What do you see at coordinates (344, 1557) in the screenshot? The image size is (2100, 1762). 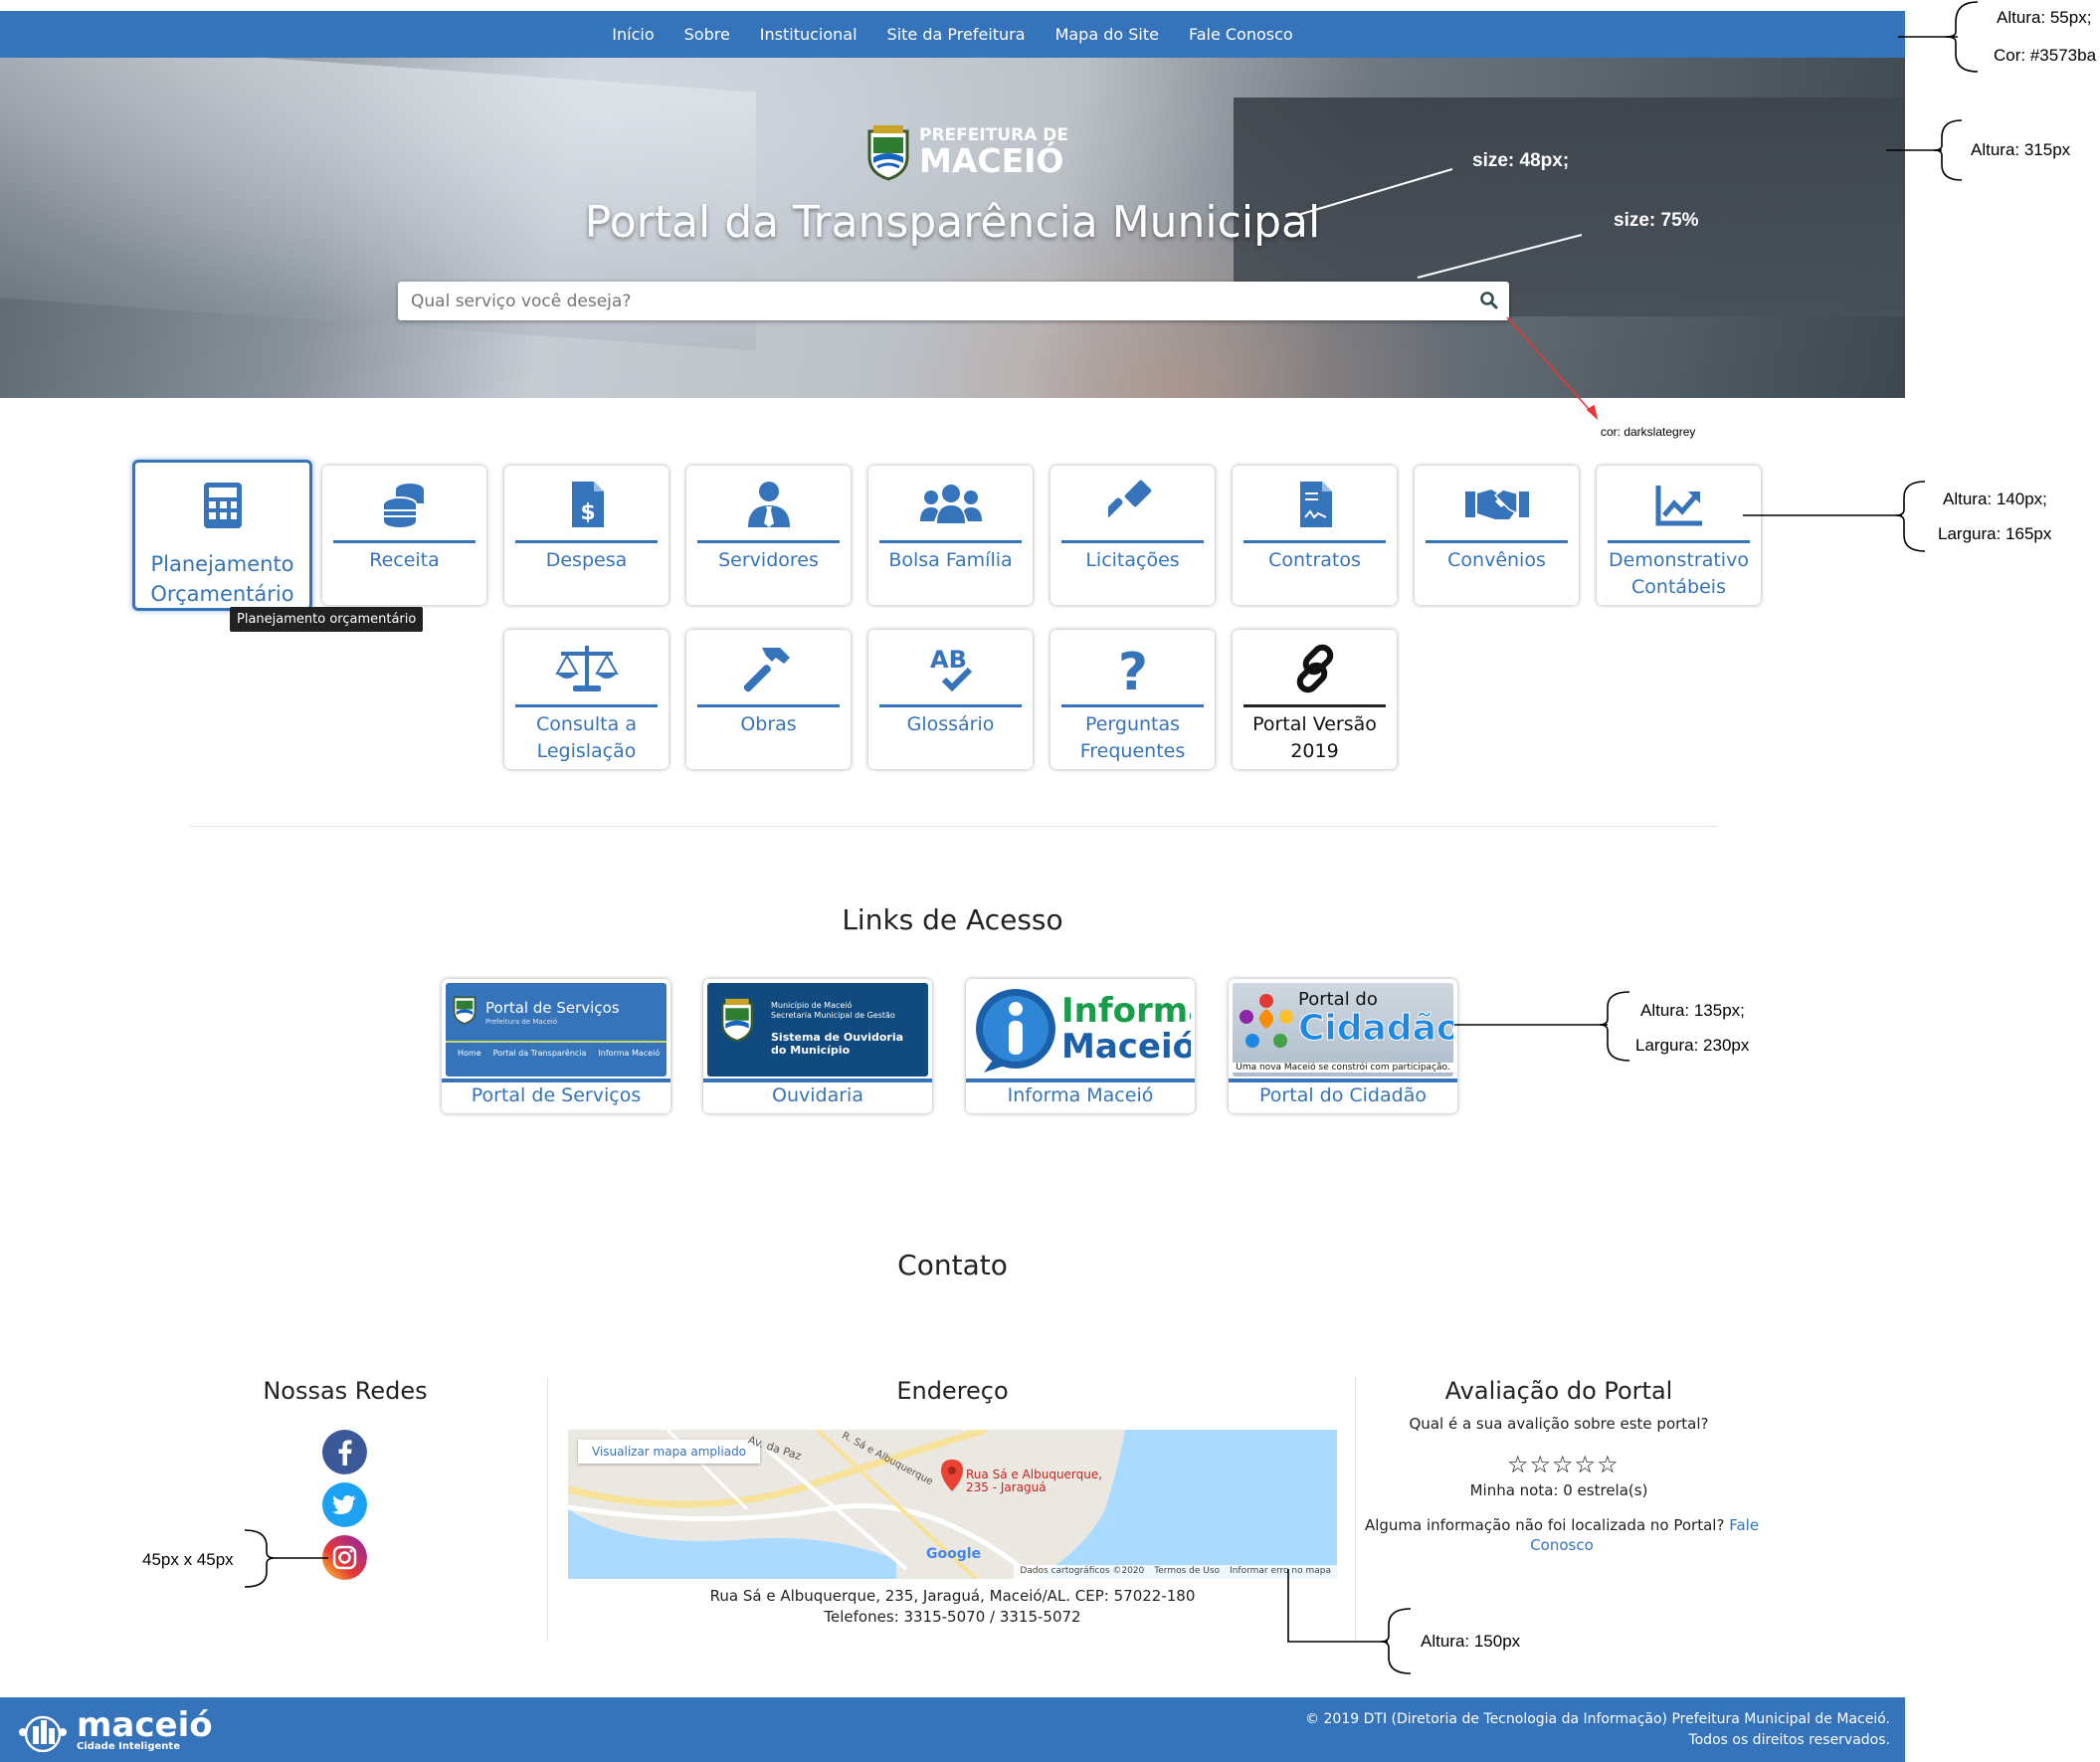 I see `instagram-icon` at bounding box center [344, 1557].